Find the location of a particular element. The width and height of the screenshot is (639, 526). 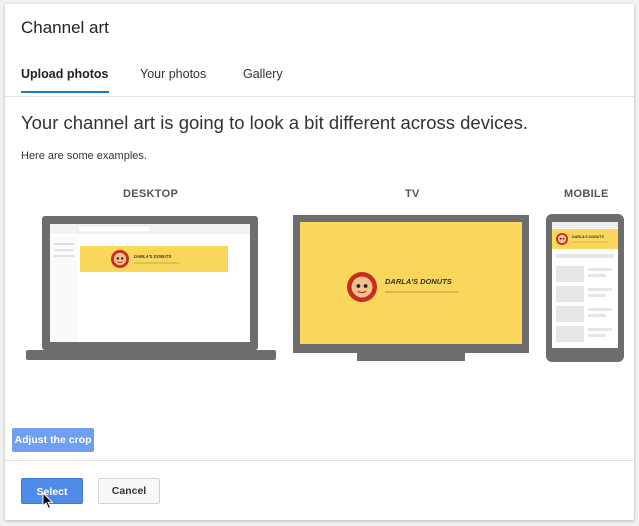

action-divider is located at coordinates (319, 460).